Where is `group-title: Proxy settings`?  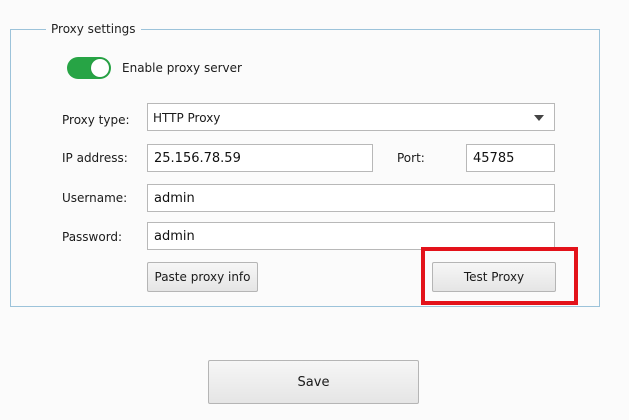
group-title: Proxy settings is located at coordinates (93, 29).